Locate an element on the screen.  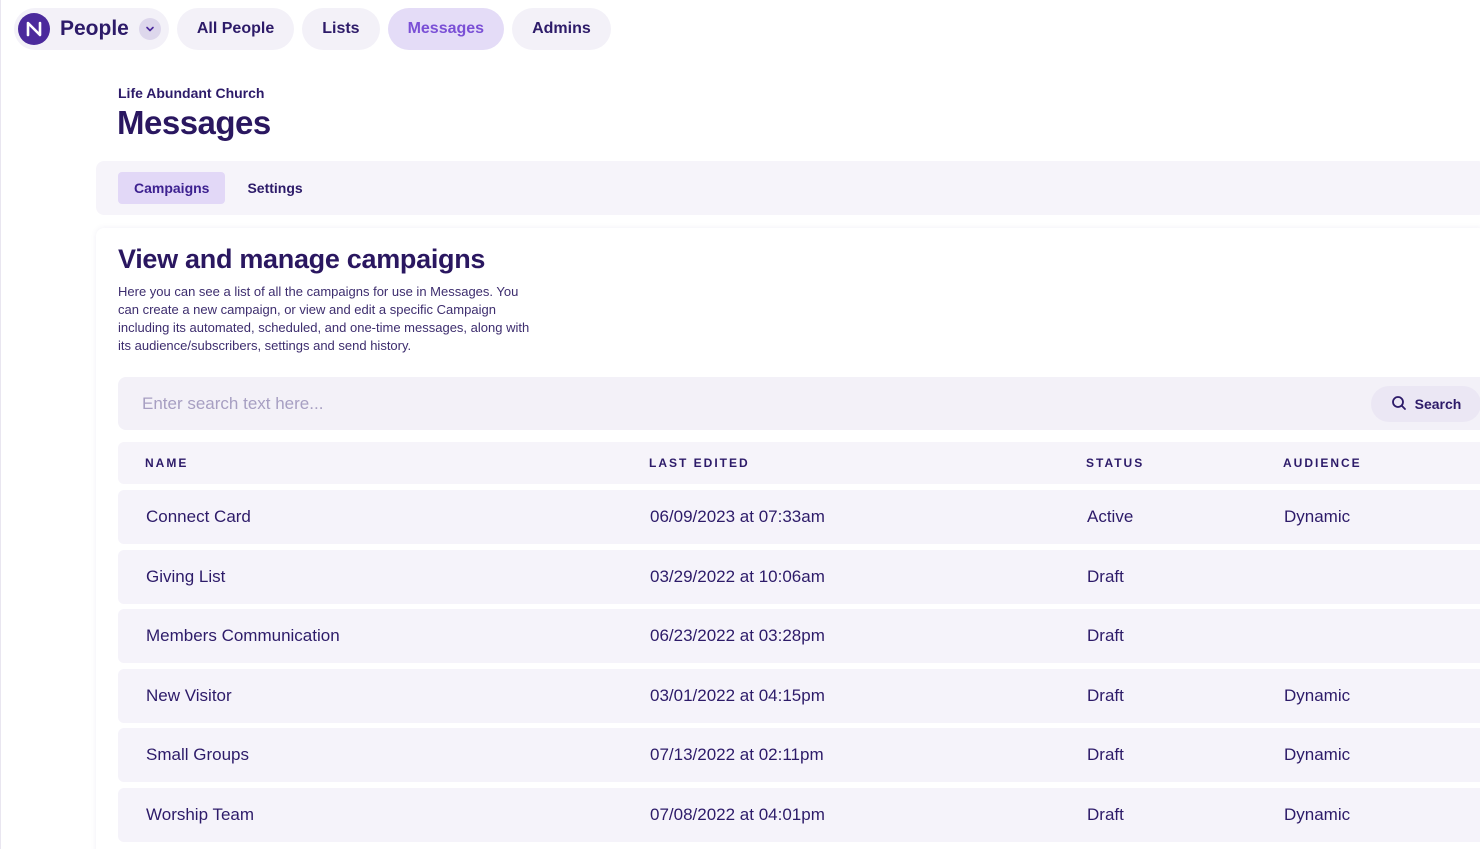
campaign-name: Members Communication is located at coordinates (243, 636).